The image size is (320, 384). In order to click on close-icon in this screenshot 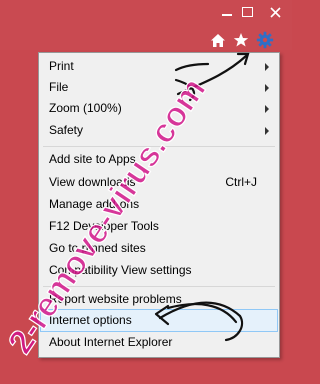, I will do `click(275, 12)`.